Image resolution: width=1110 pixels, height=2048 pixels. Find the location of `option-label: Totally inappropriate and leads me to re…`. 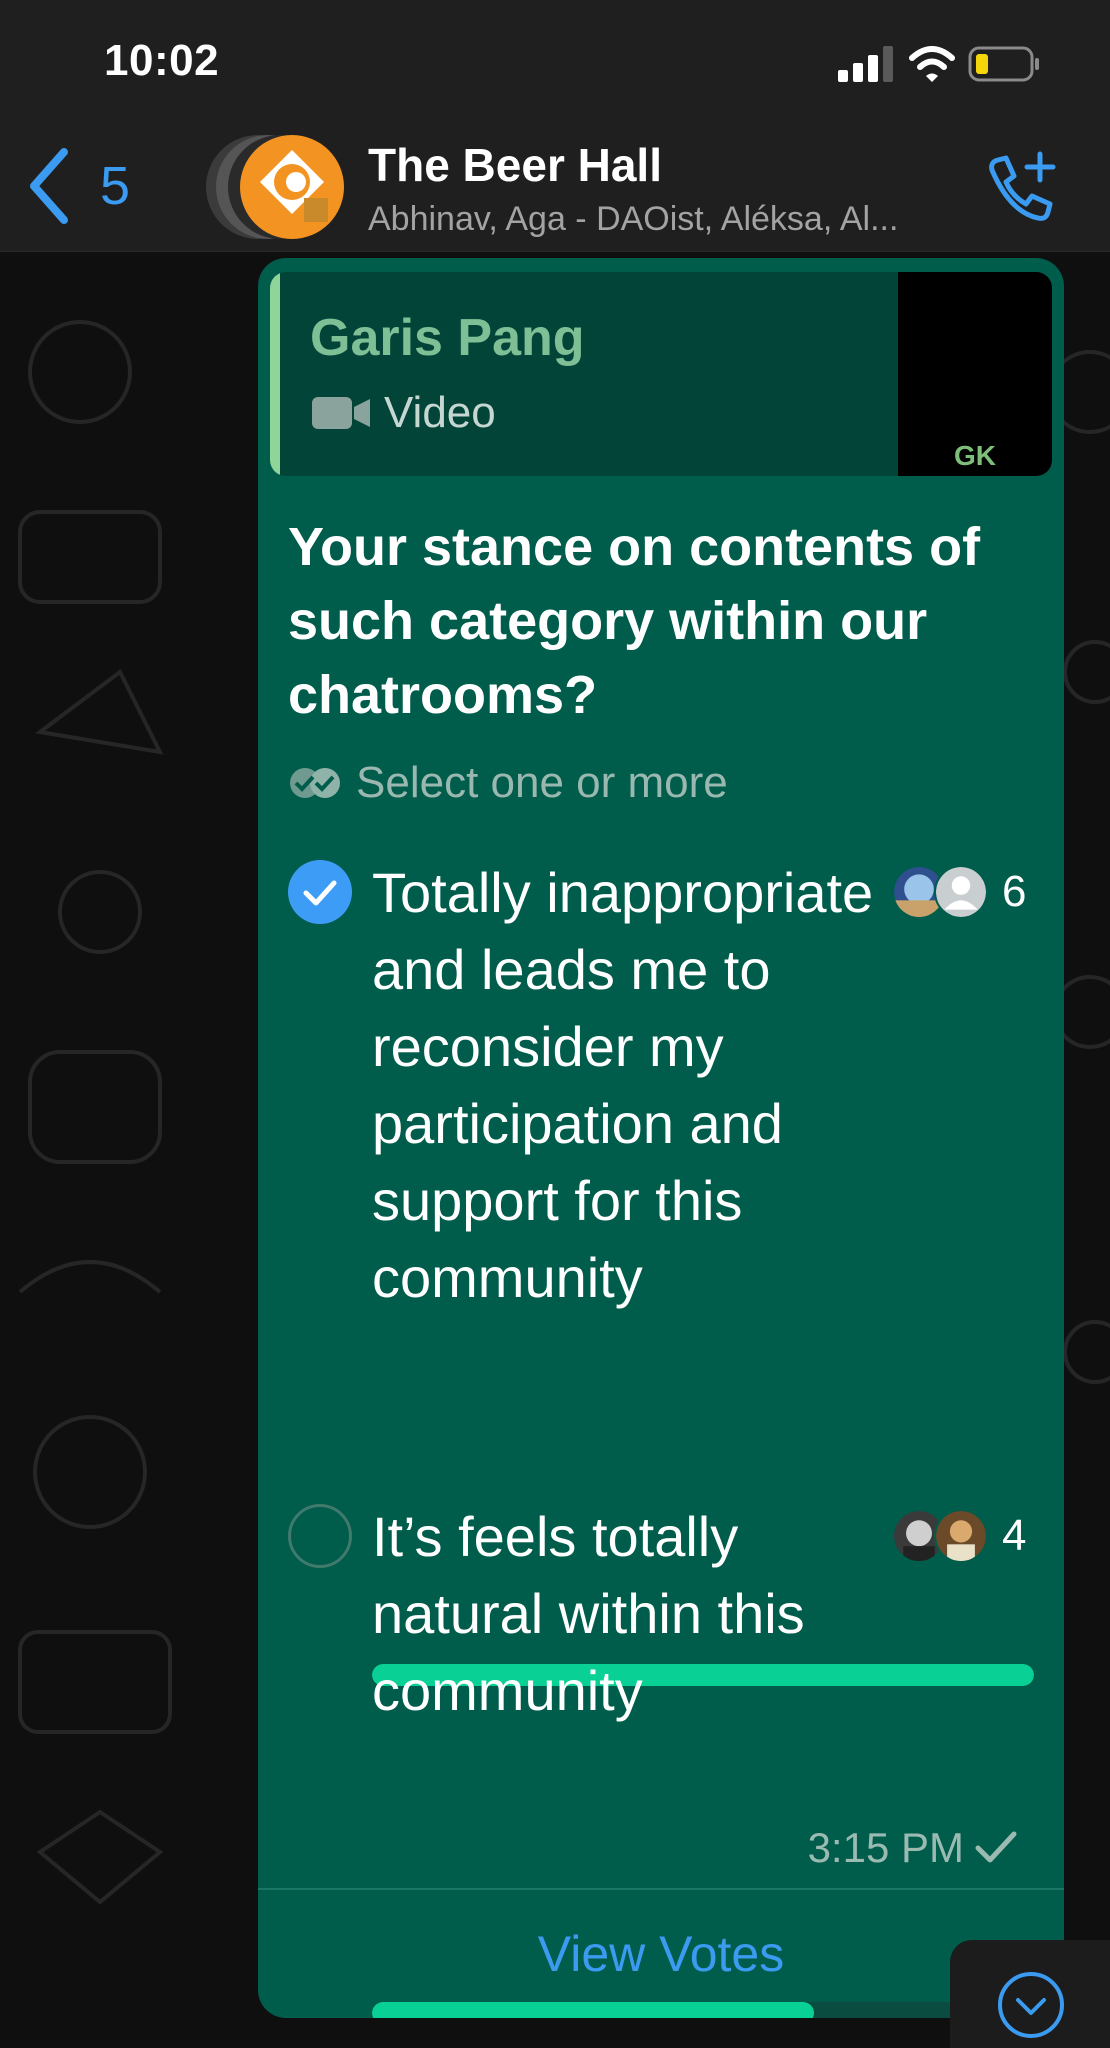

option-label: Totally inappropriate and leads me to re… is located at coordinates (623, 1085).